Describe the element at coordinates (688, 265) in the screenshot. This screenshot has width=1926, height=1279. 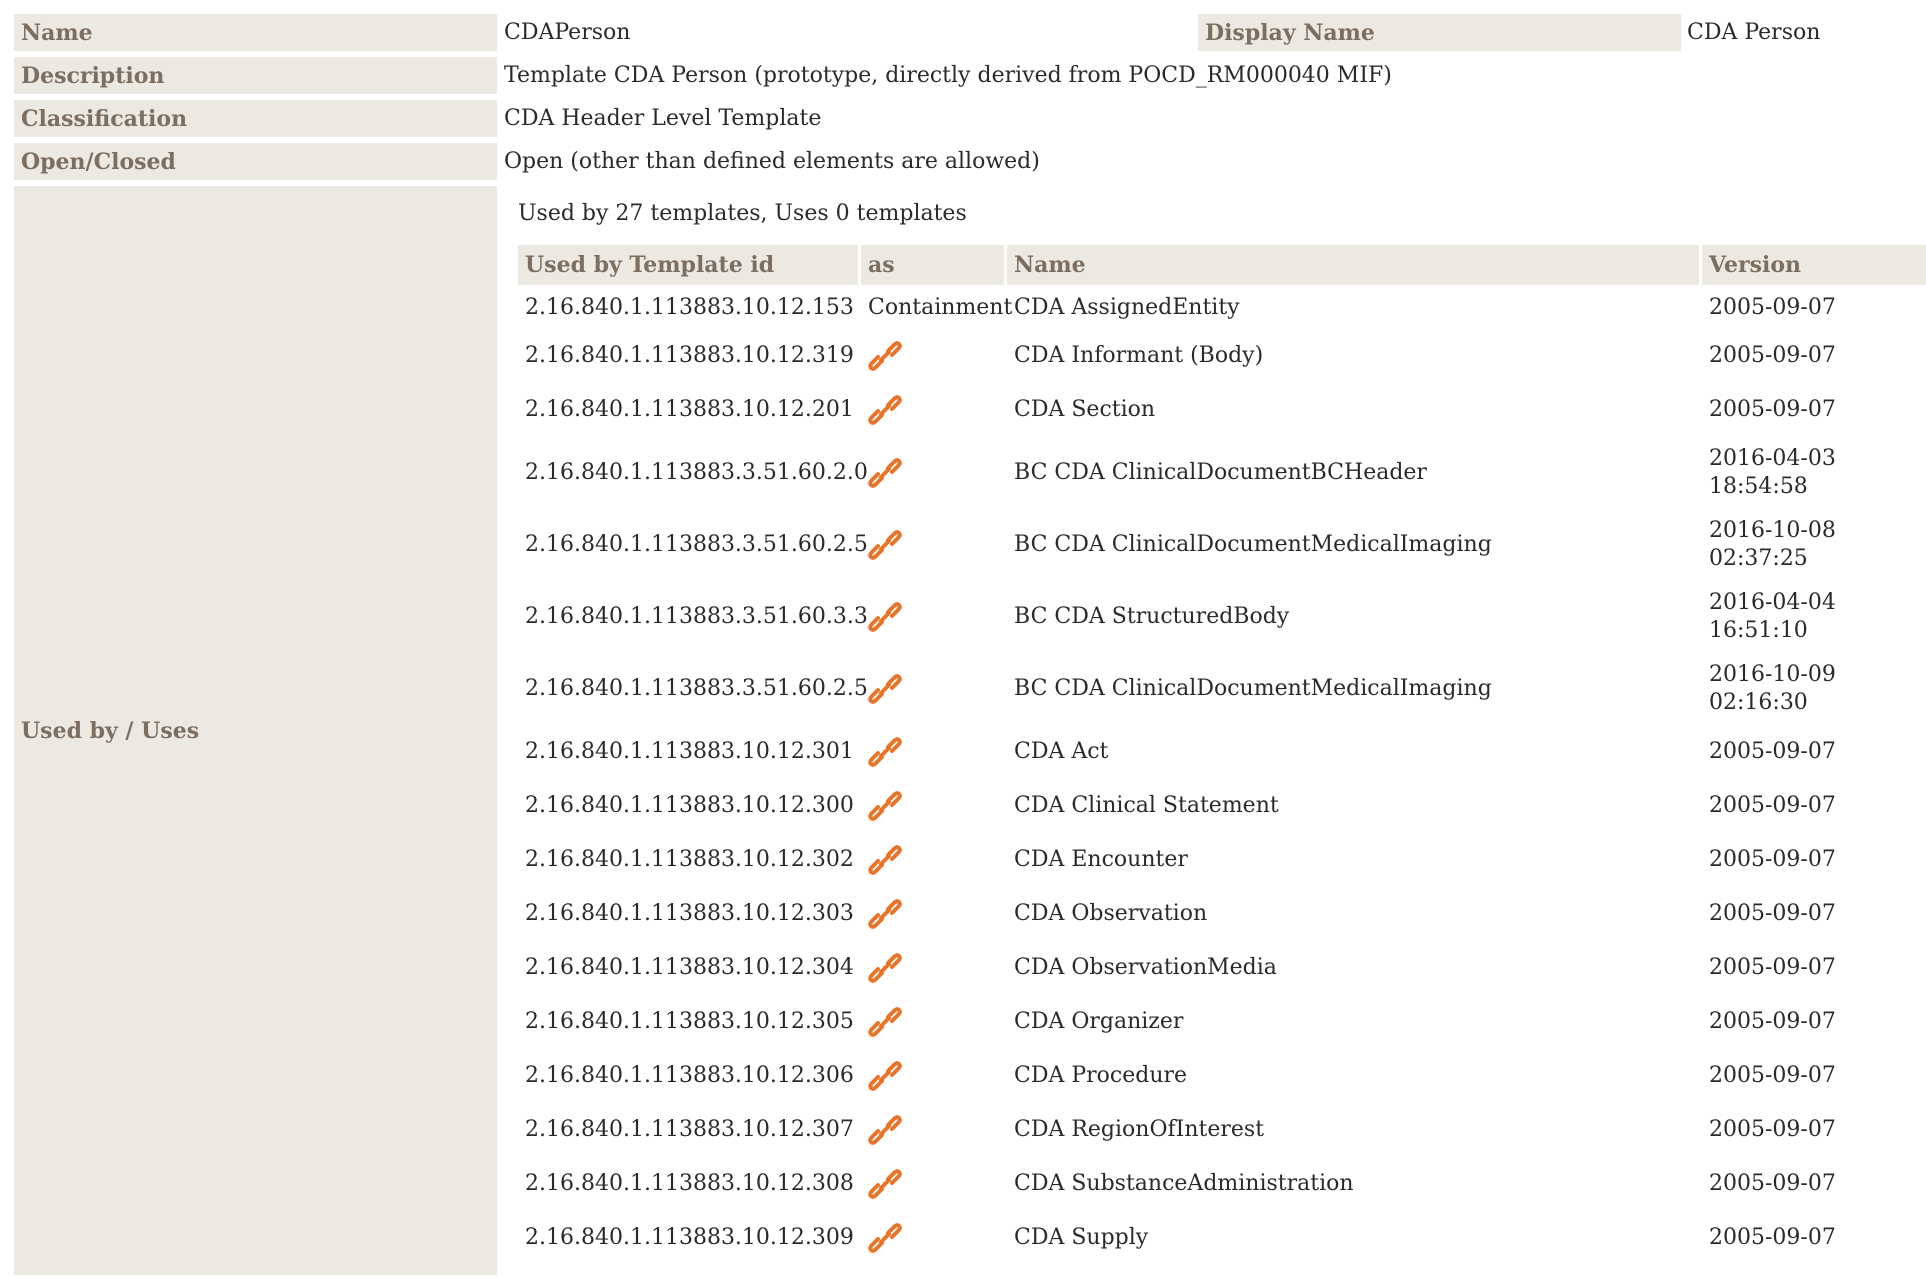
I see `column-header-template-id: Used by Template id` at that location.